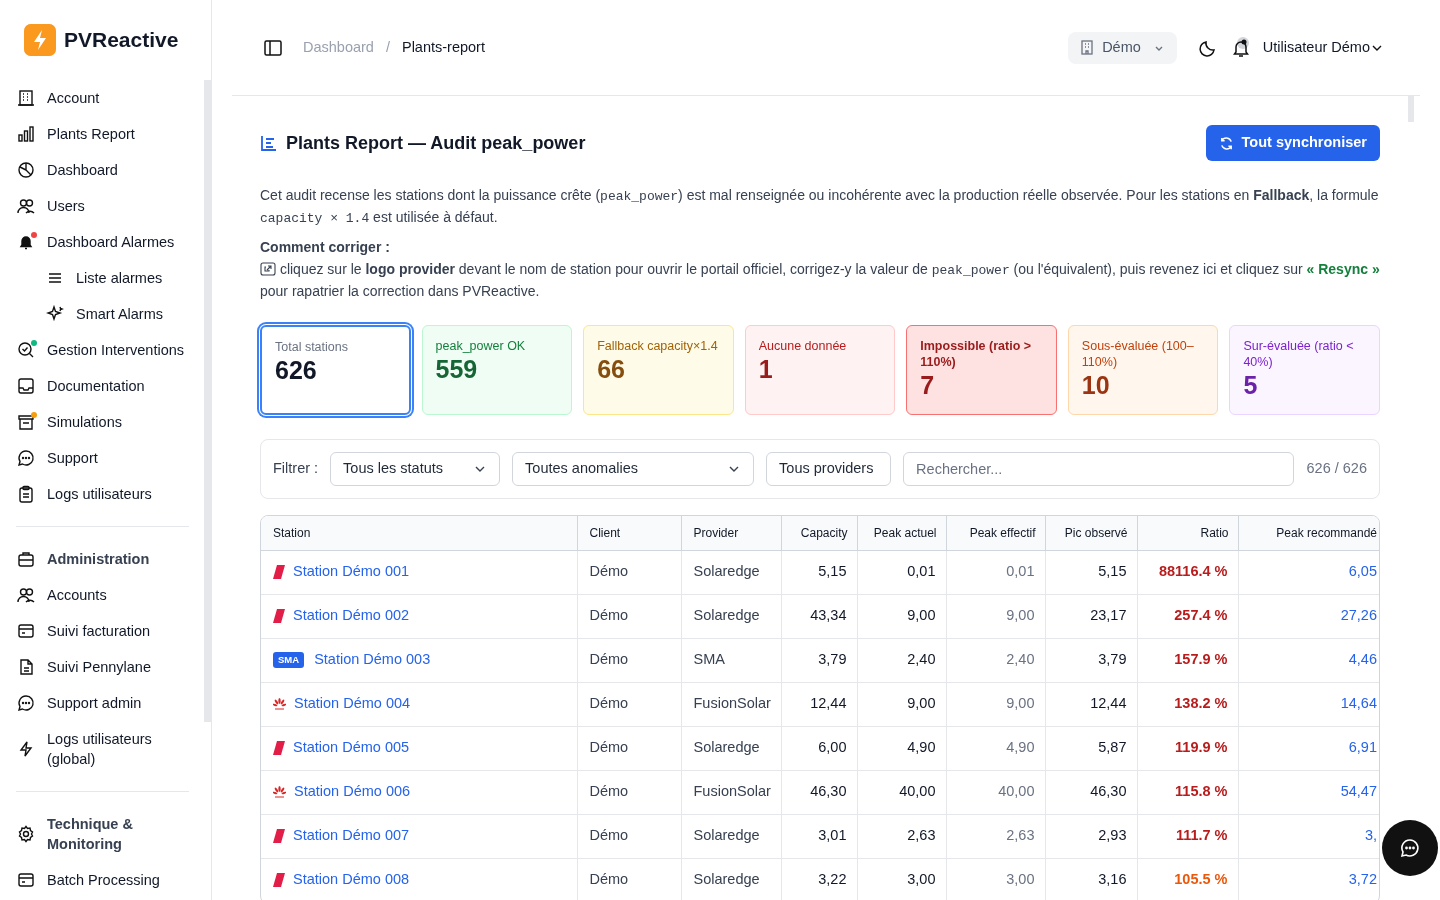 The height and width of the screenshot is (900, 1440). Describe the element at coordinates (106, 559) in the screenshot. I see `sidebar-section: Administration` at that location.